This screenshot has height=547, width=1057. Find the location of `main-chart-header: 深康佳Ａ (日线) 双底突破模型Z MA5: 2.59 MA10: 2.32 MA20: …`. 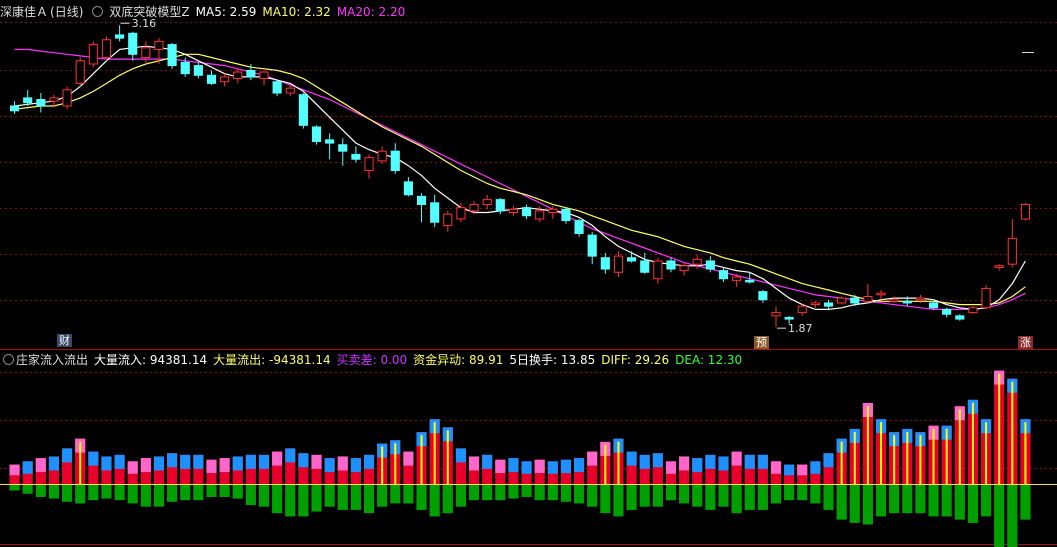

main-chart-header: 深康佳Ａ (日线) 双底突破模型Z MA5: 2.59 MA10: 2.32 MA20: … is located at coordinates (205, 12).